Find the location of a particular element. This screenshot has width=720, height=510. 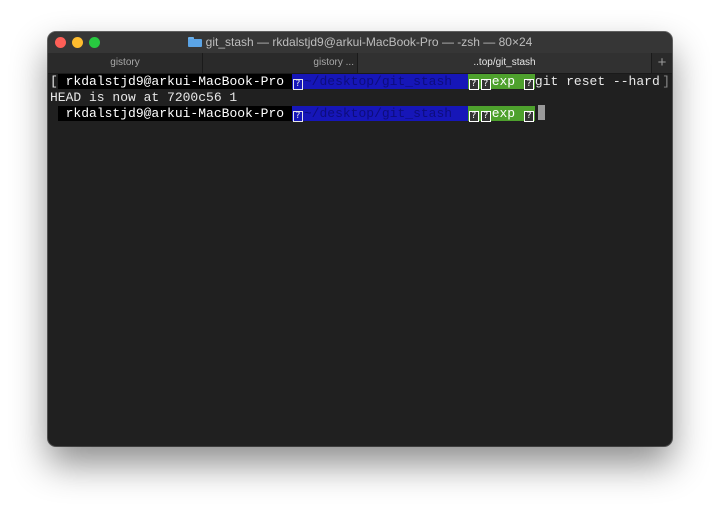

tab-label: gistory is located at coordinates (125, 62).